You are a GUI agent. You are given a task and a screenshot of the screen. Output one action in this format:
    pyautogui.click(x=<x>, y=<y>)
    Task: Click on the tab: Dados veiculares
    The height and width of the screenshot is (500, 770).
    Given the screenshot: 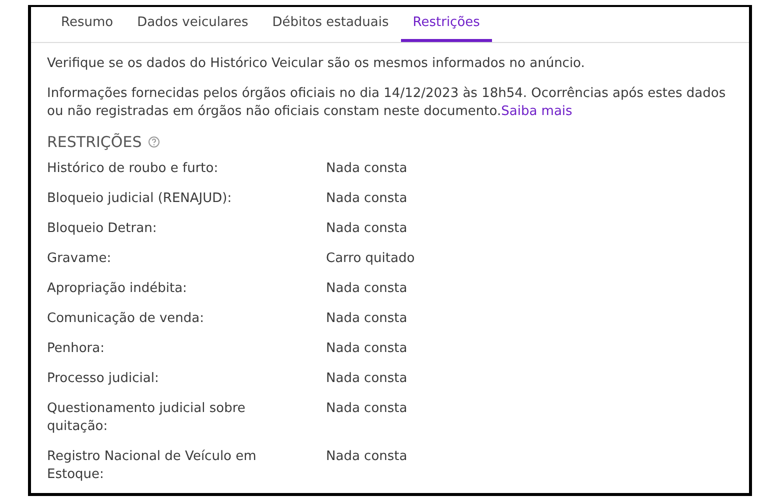 What is the action you would take?
    pyautogui.click(x=192, y=24)
    